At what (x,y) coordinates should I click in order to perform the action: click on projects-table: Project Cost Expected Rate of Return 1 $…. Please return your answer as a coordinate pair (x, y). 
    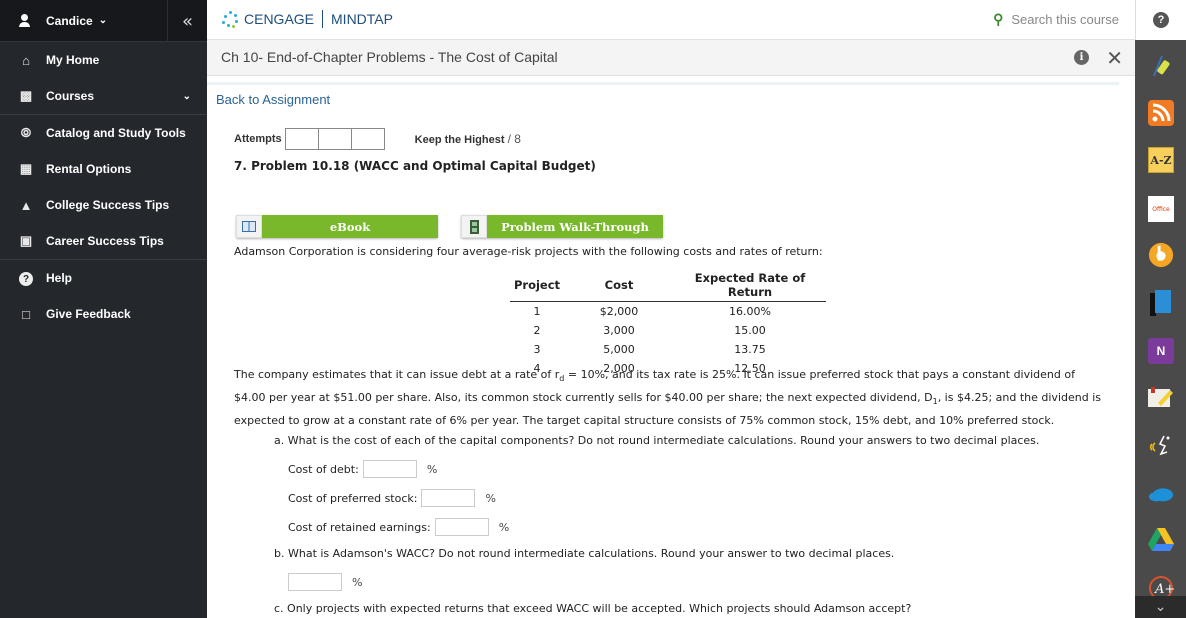
    Looking at the image, I should click on (668, 324).